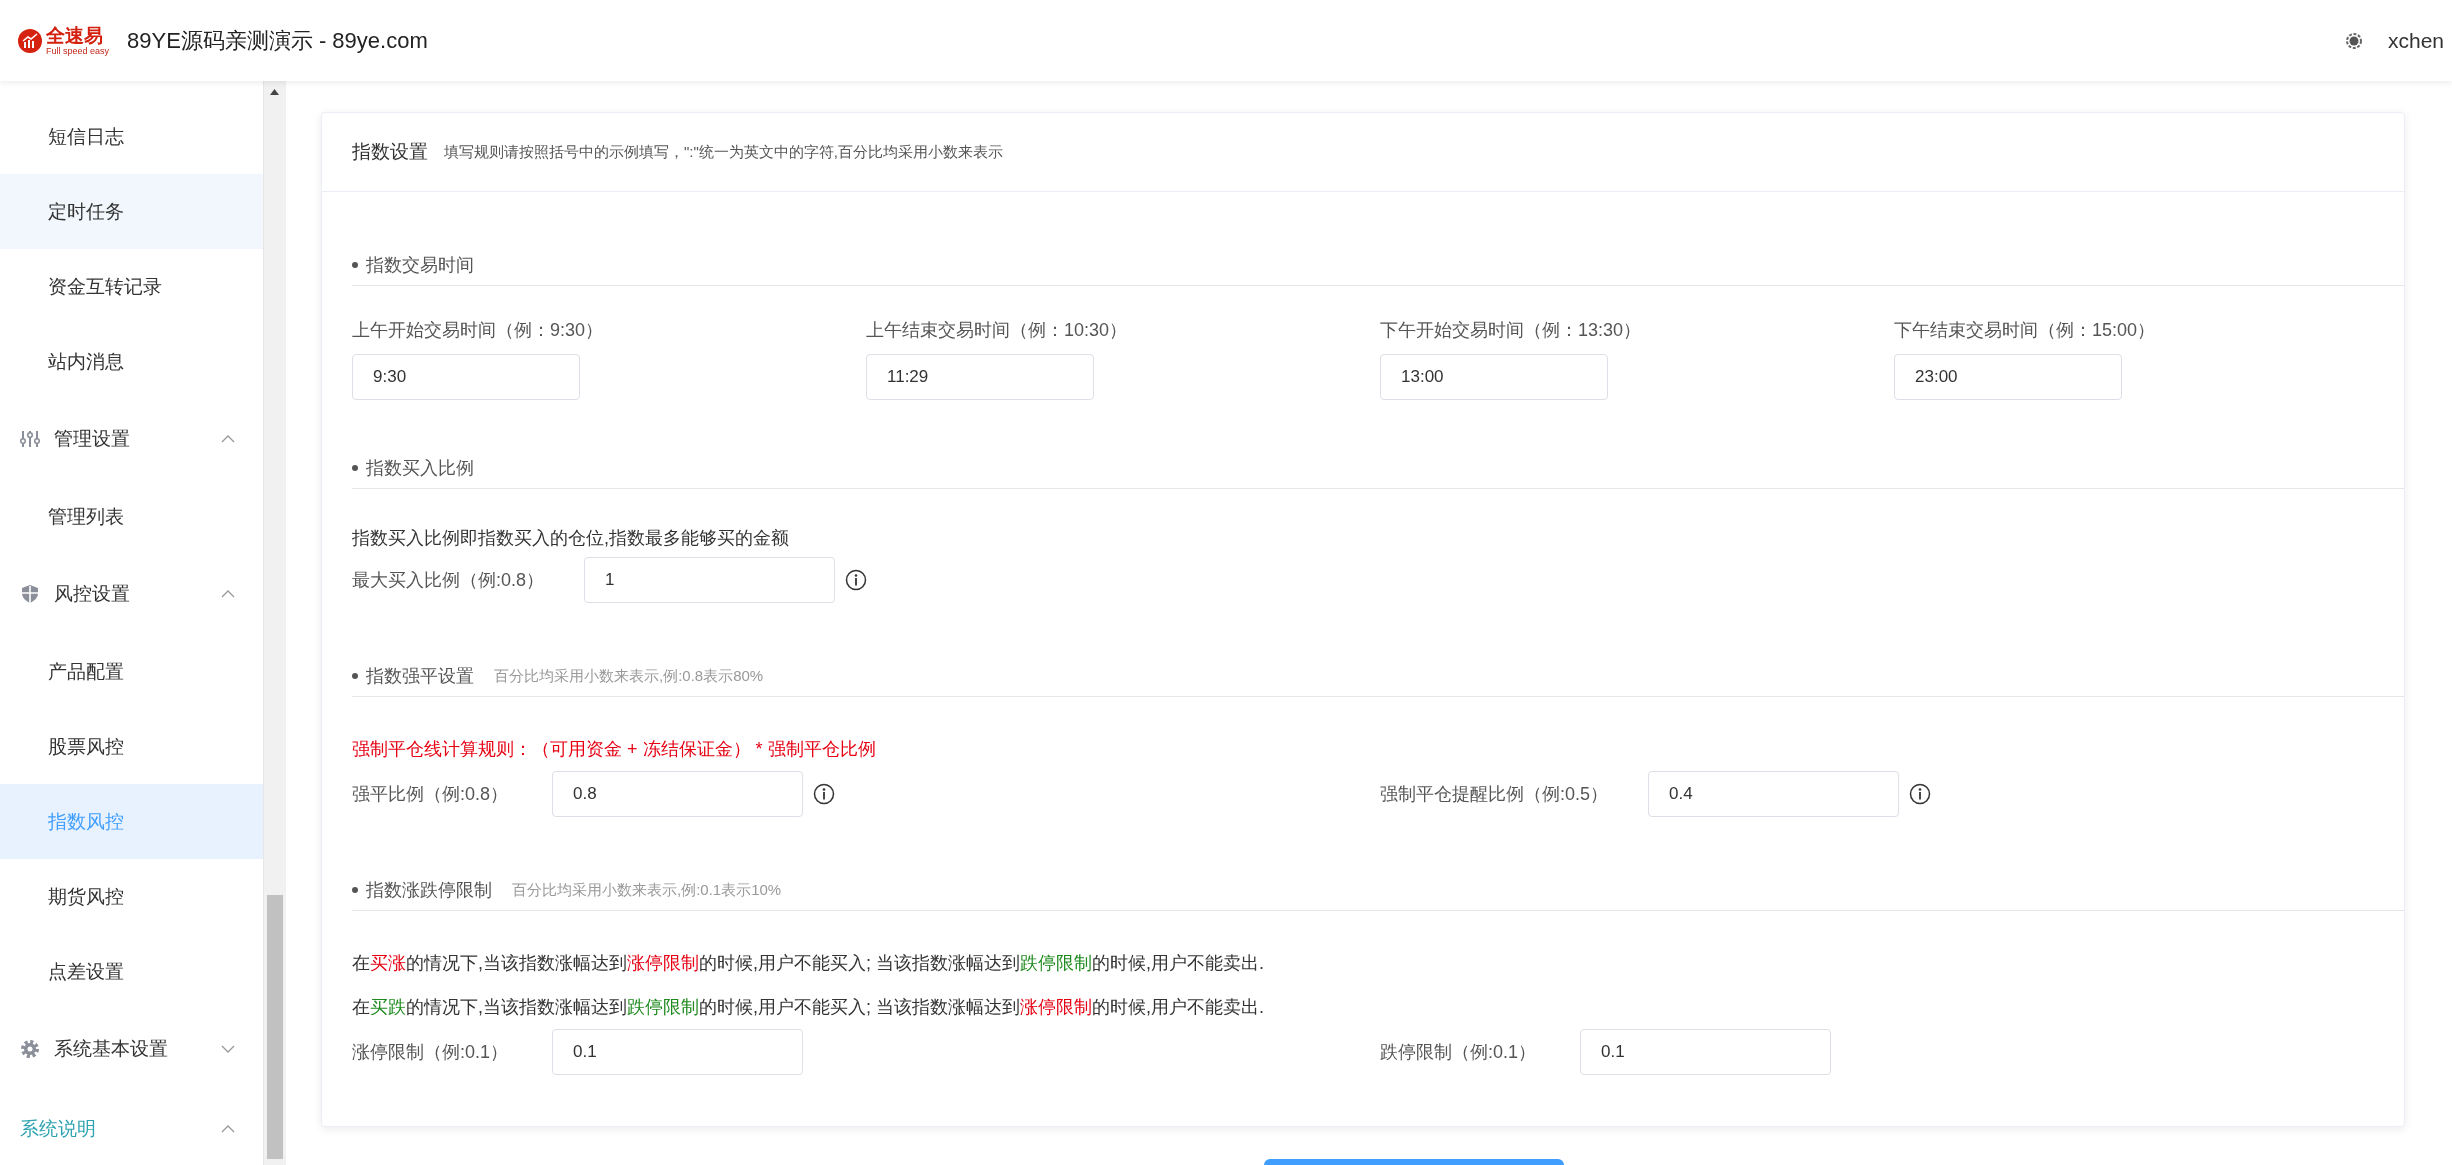  What do you see at coordinates (390, 152) in the screenshot?
I see `card-title: 指数设置` at bounding box center [390, 152].